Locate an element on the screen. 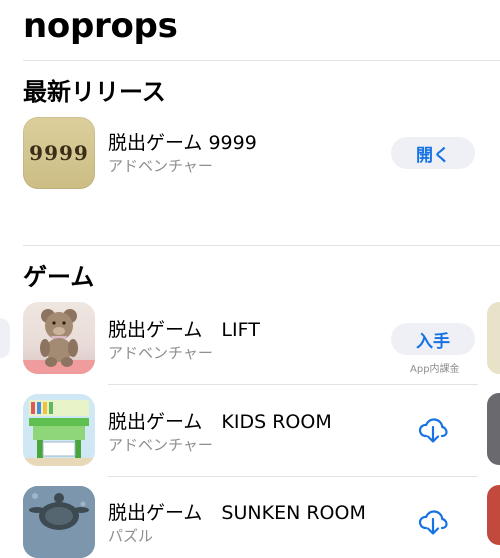  section-title-latest: 最新リリース is located at coordinates (94, 92).